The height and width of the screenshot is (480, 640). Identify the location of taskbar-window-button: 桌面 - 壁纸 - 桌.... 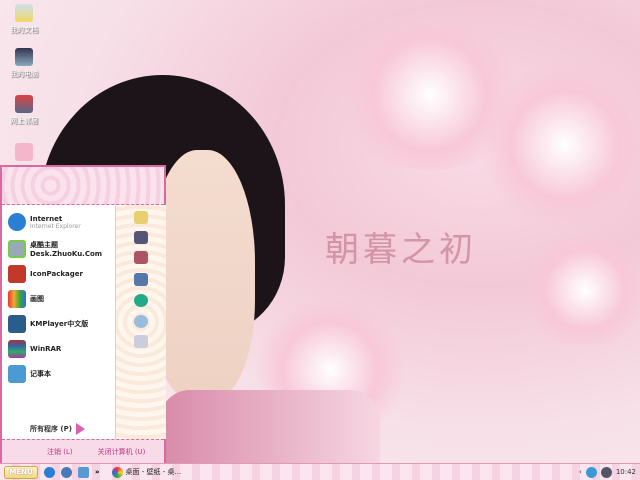
(146, 472).